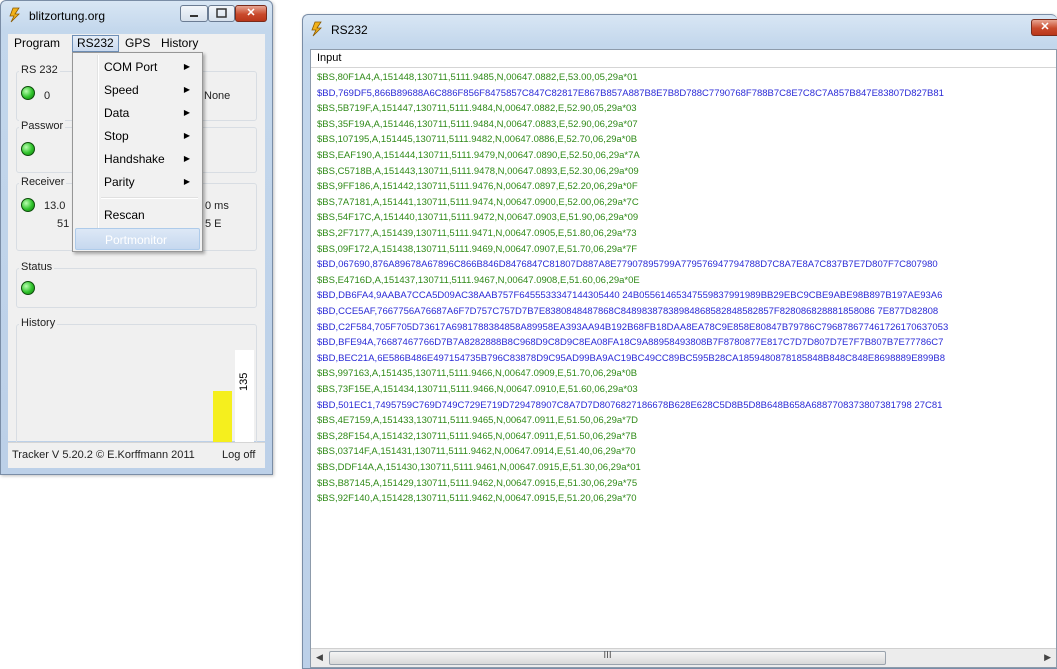 The image size is (1057, 669). I want to click on receiver-value-1: 13.0, so click(55, 206).